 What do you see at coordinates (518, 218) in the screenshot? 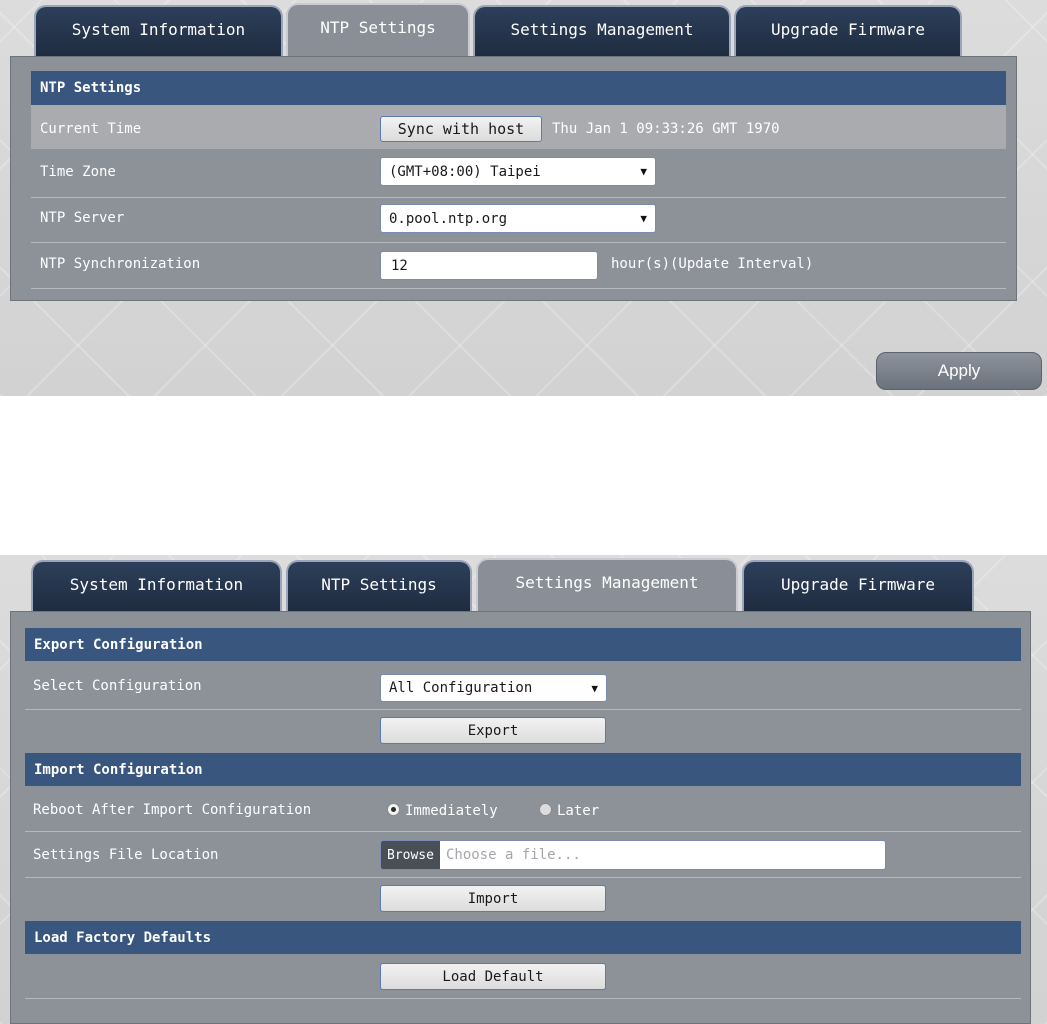
I see `ntp-server-select: 0.pool.ntp.org ▼` at bounding box center [518, 218].